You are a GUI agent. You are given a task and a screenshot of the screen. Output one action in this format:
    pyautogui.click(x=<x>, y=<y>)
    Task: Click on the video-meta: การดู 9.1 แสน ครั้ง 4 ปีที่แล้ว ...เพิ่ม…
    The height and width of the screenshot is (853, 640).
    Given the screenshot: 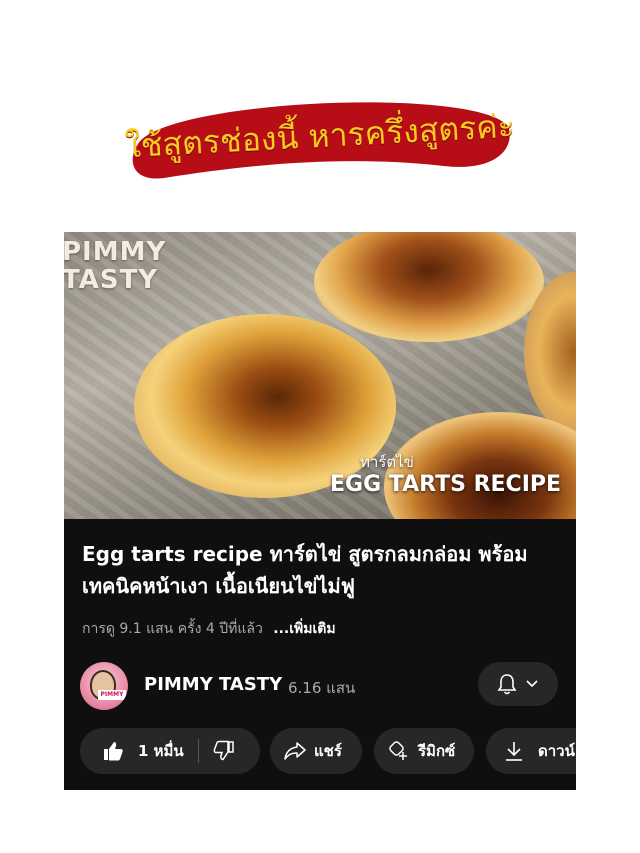 What is the action you would take?
    pyautogui.click(x=209, y=629)
    